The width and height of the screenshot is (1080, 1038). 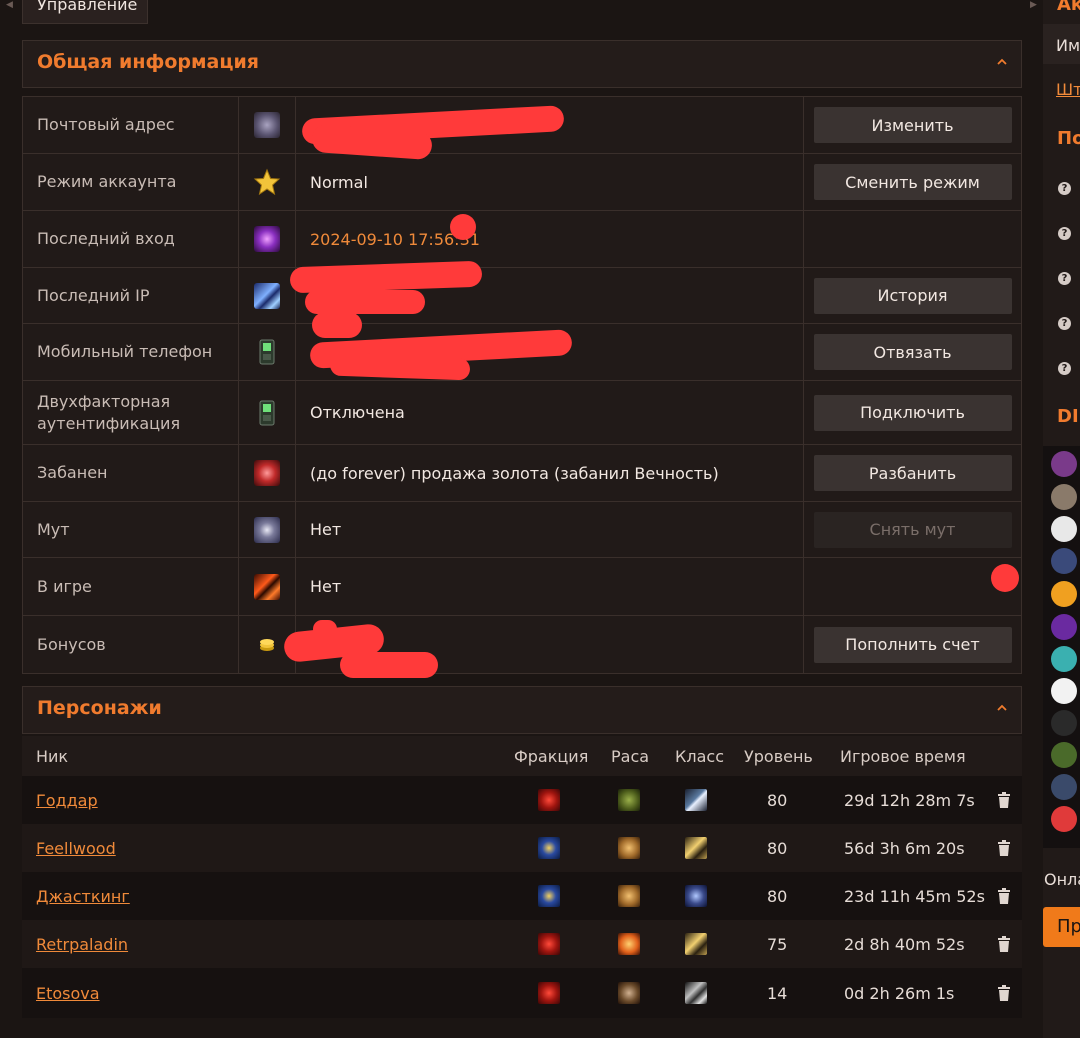 I want to click on character-level: 75, so click(x=777, y=944).